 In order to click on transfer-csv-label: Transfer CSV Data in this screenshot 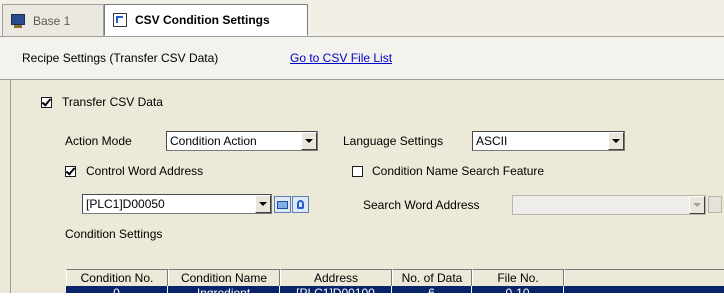, I will do `click(112, 102)`.